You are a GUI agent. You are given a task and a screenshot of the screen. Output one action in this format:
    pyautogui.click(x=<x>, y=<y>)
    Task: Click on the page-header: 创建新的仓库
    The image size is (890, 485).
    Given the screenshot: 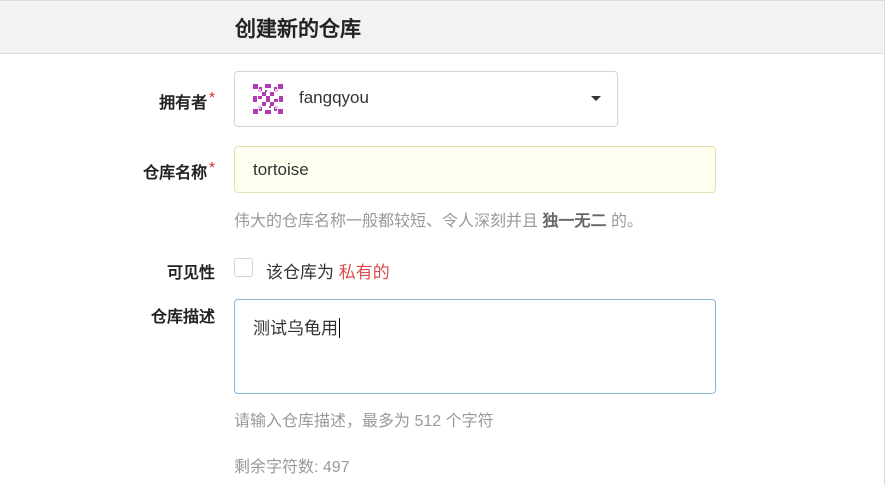 What is the action you would take?
    pyautogui.click(x=442, y=27)
    